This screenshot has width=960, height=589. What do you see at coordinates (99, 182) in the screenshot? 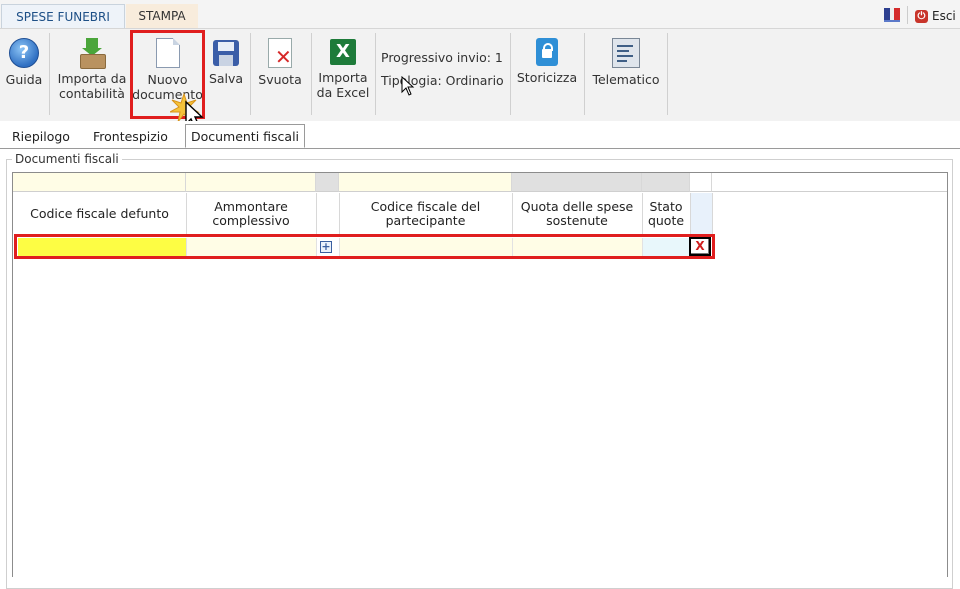
I see `filter-cell-codice-defunto` at bounding box center [99, 182].